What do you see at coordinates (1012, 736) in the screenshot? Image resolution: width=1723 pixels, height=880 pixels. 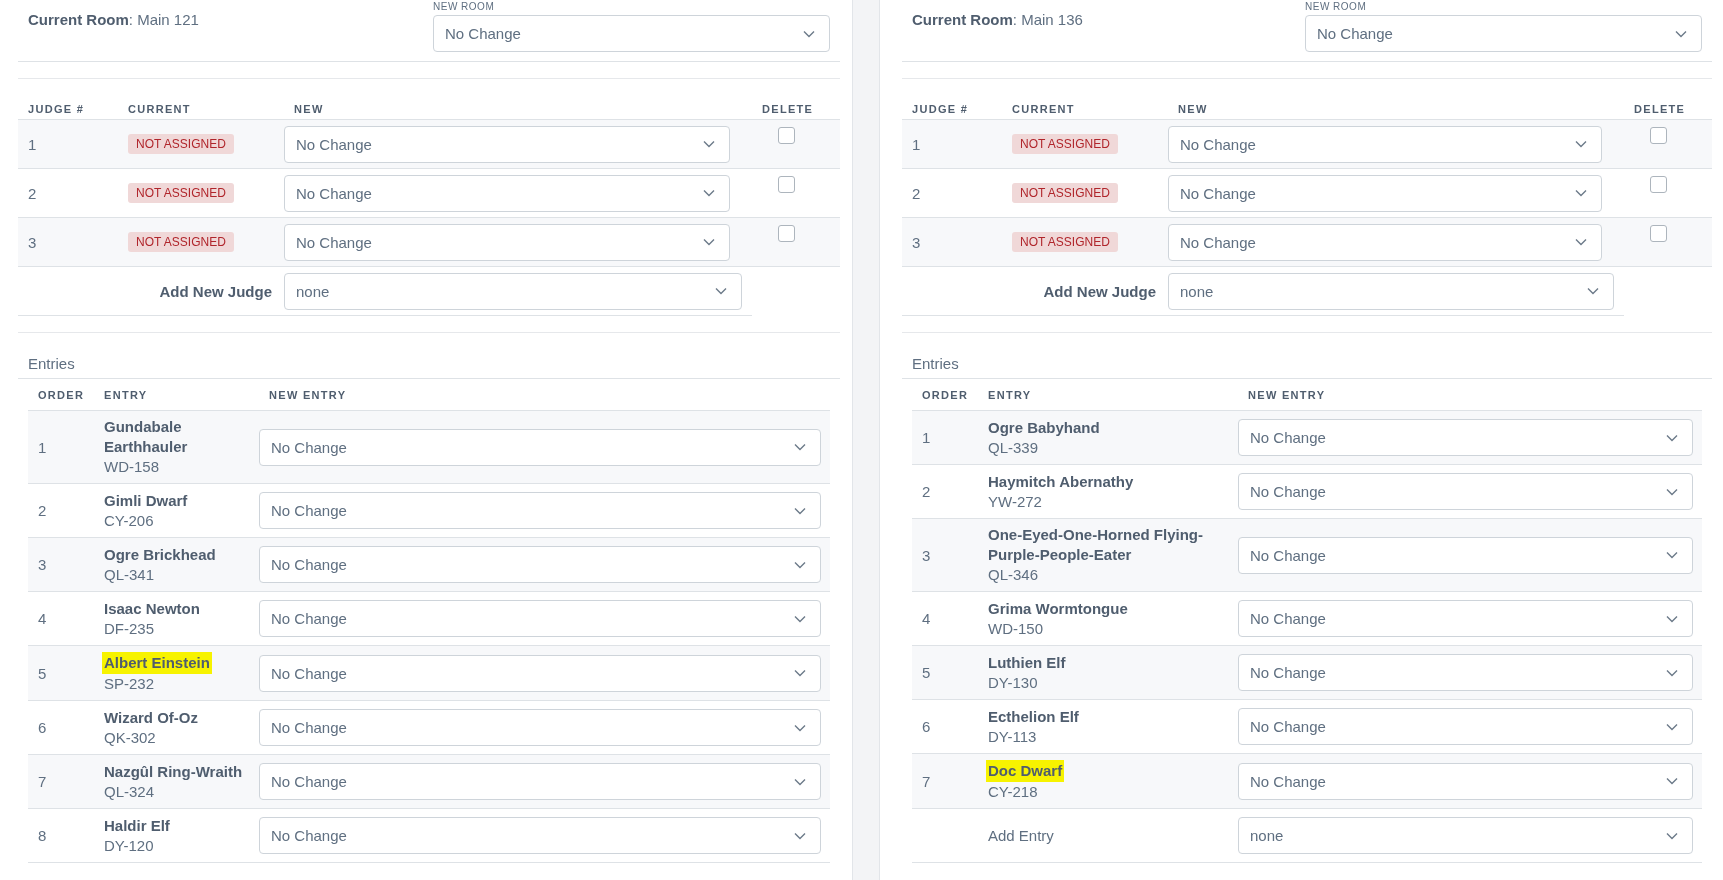 I see `entry-code: DY-113` at bounding box center [1012, 736].